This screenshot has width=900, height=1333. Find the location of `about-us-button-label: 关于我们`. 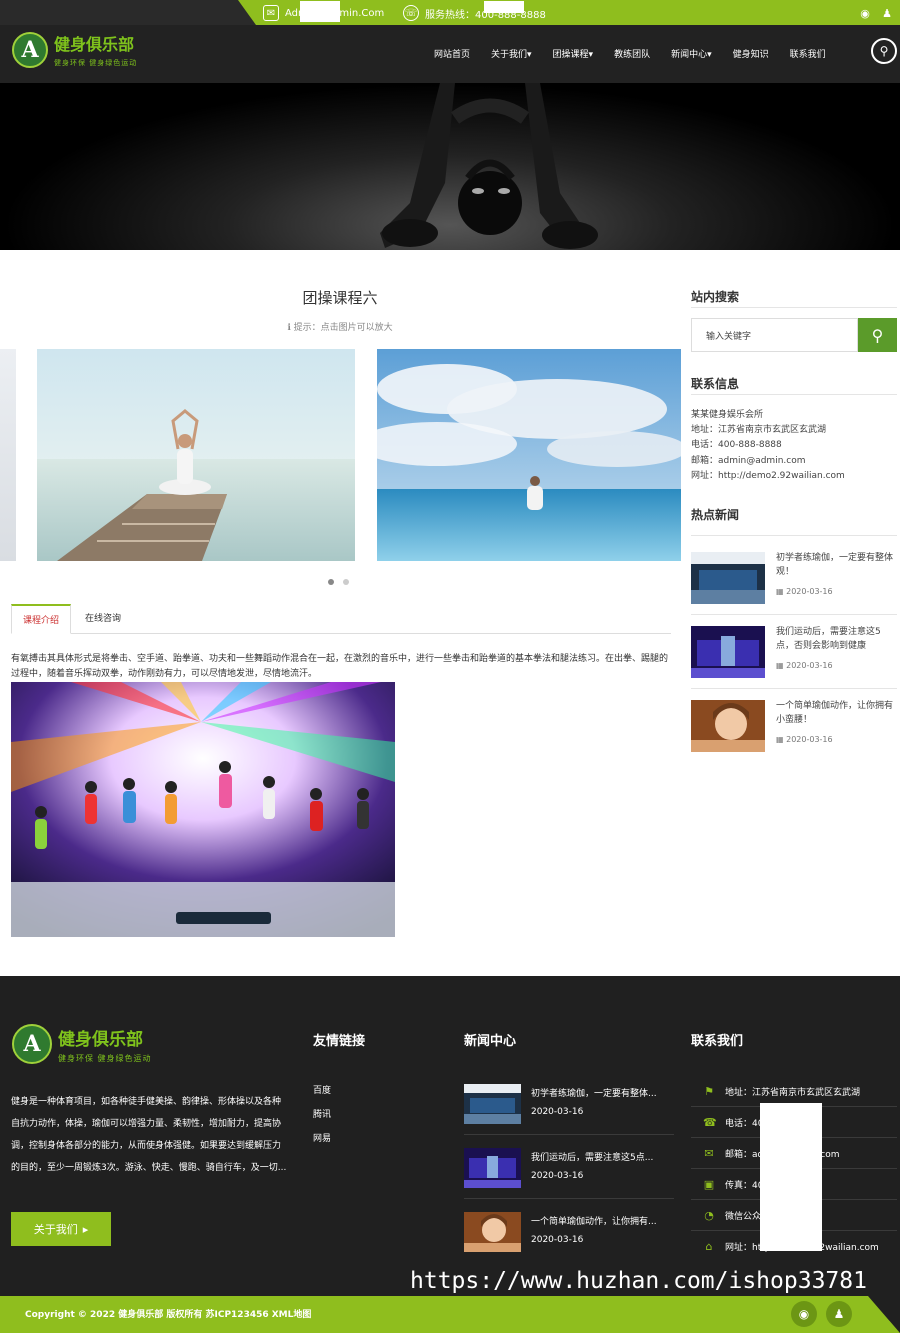

about-us-button-label: 关于我们 is located at coordinates (55, 1229).